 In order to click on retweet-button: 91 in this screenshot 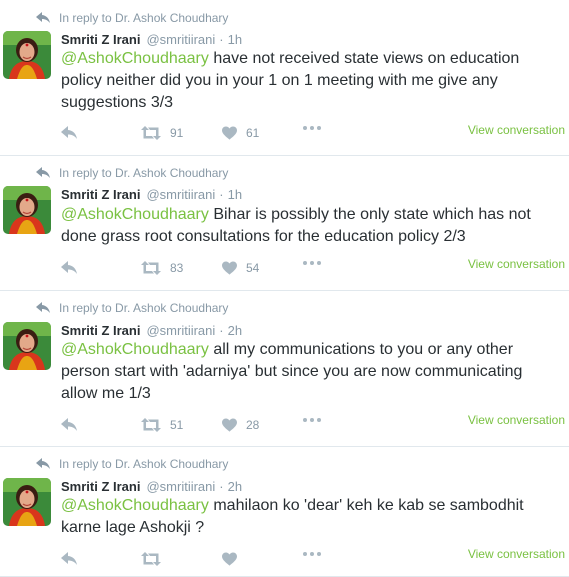, I will do `click(162, 133)`.